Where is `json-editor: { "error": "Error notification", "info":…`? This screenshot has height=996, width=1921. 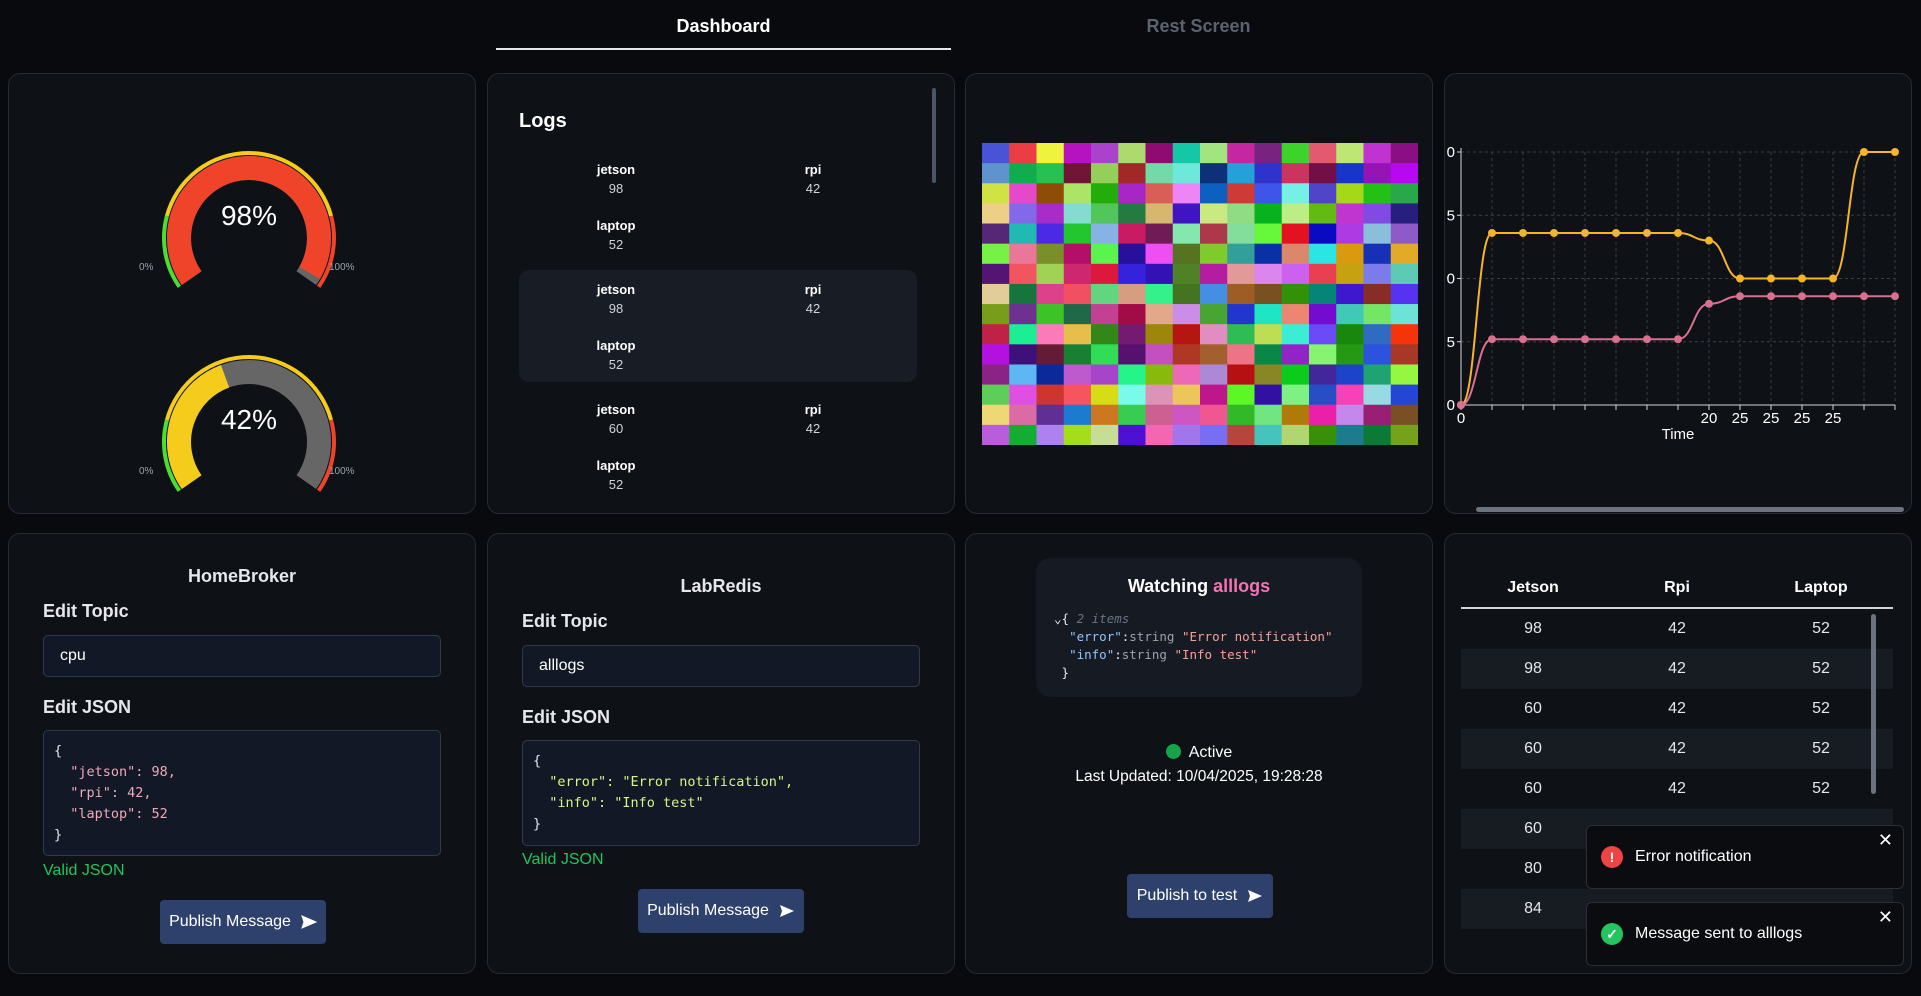
json-editor: { "error": "Error notification", "info":… is located at coordinates (721, 793).